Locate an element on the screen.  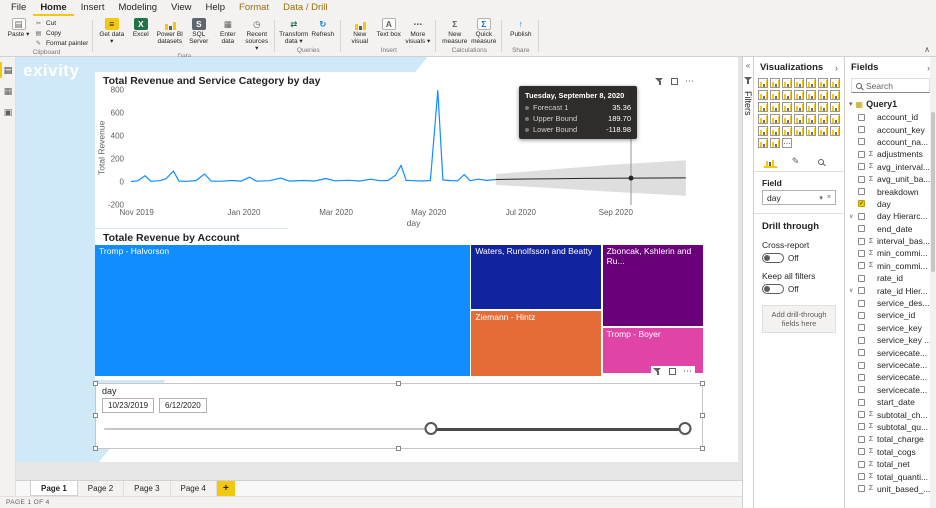
visual-icon-line is located at coordinates (835, 83).